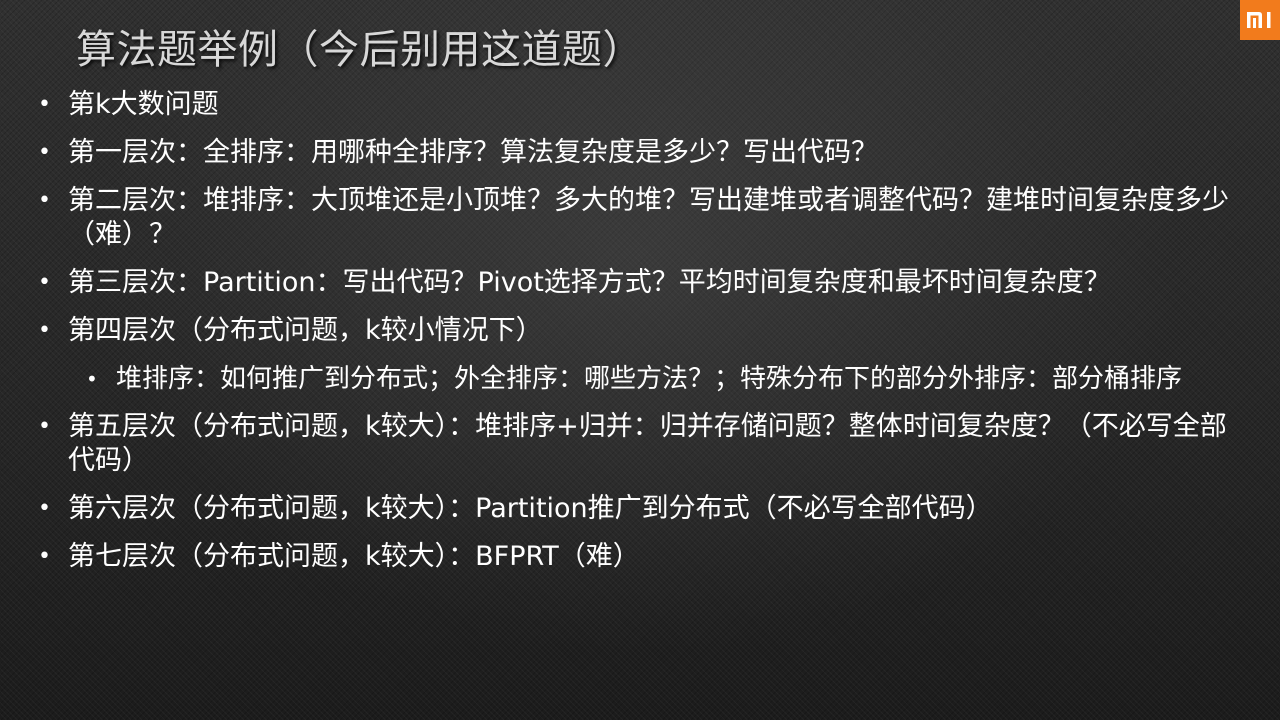 The width and height of the screenshot is (1280, 720). Describe the element at coordinates (305, 330) in the screenshot. I see `bullet-text: 第四层次（分布式问题，k较小情况下）` at that location.